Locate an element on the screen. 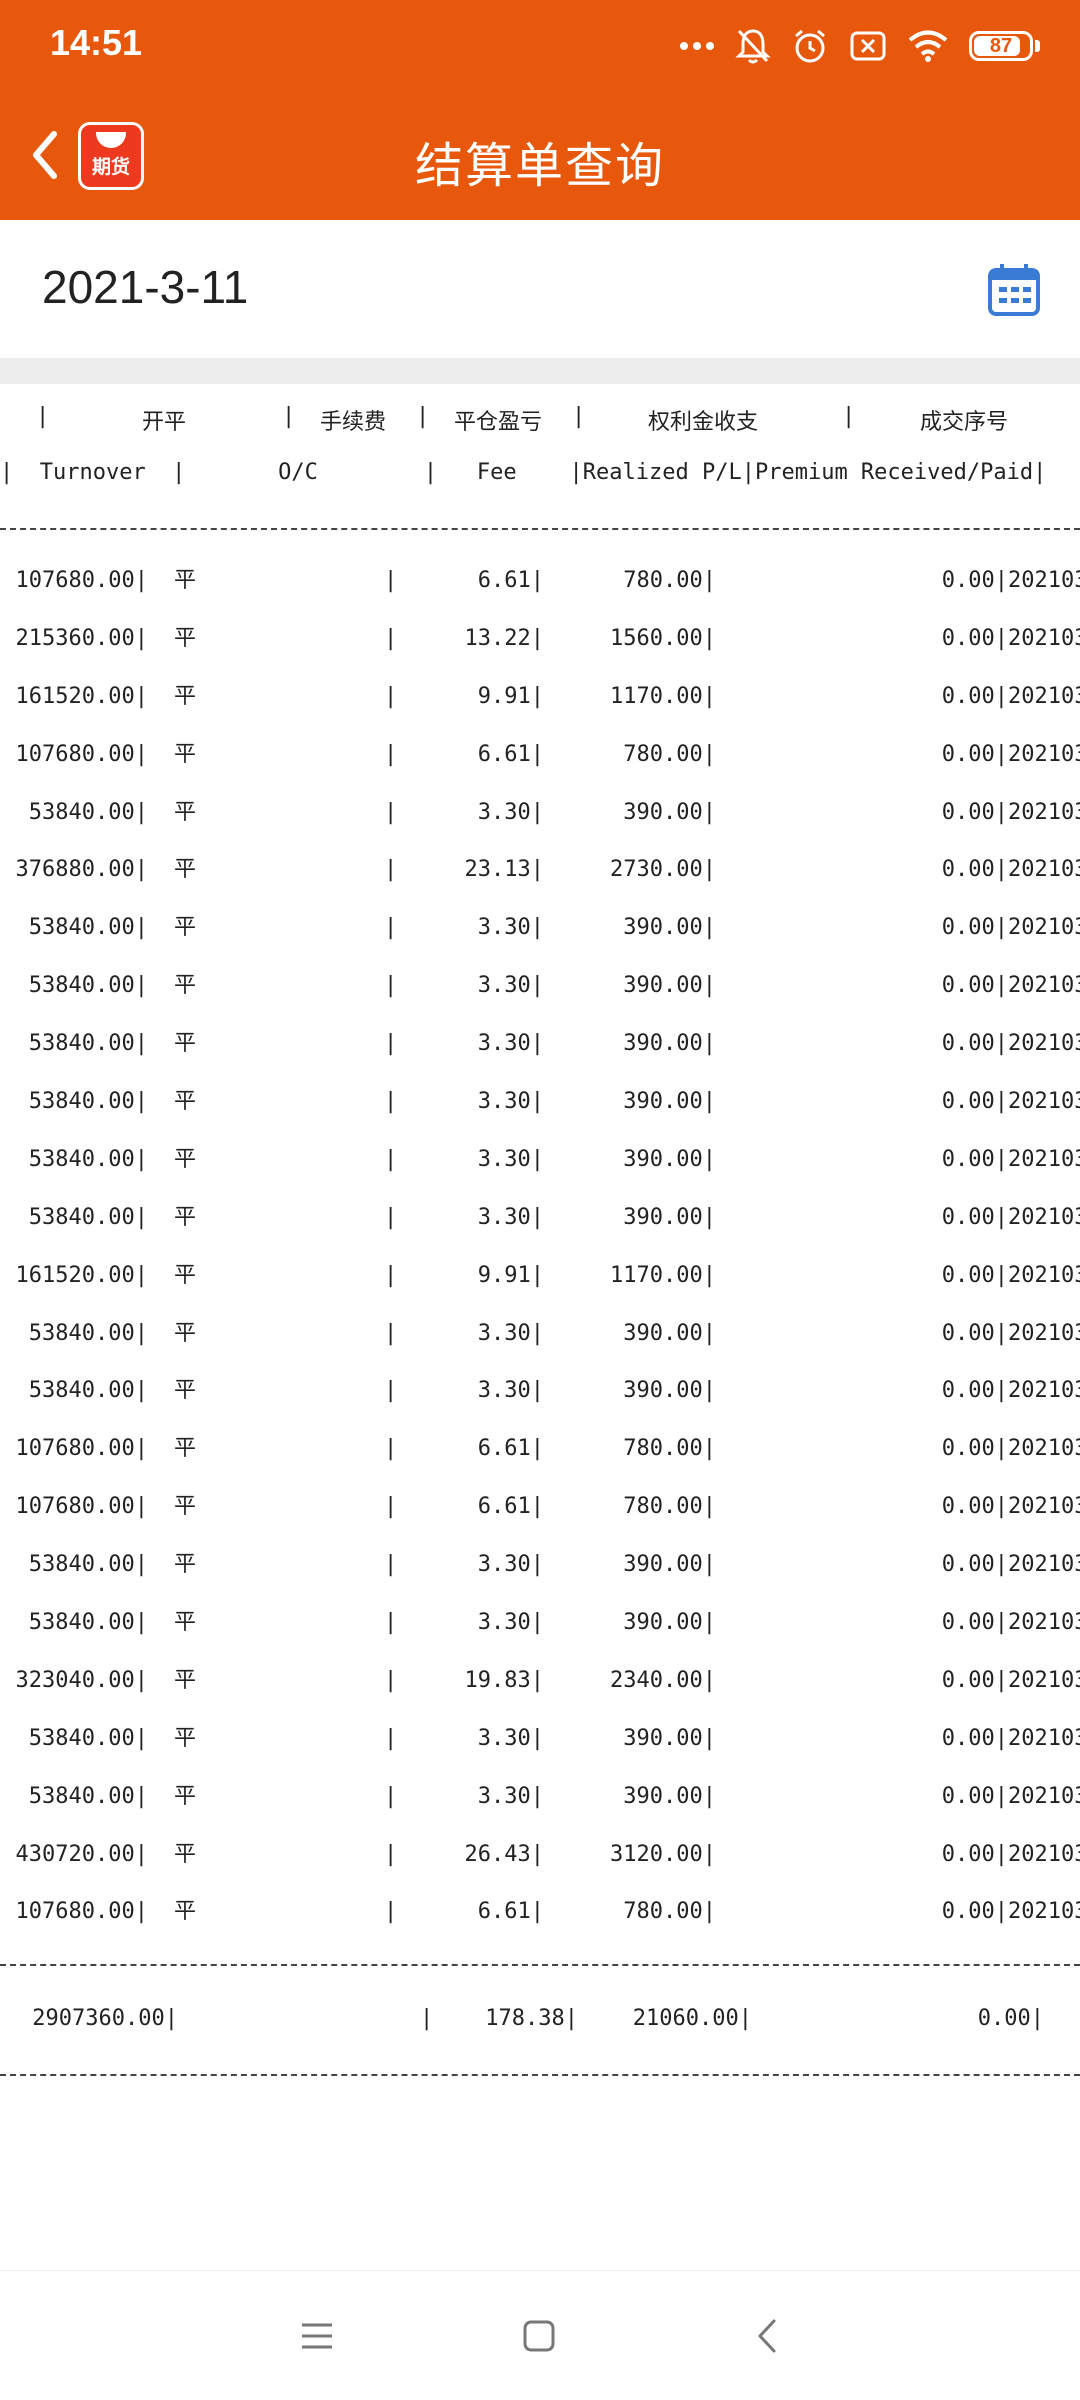 The height and width of the screenshot is (2400, 1080). page-title: 结算单查询 is located at coordinates (539, 166).